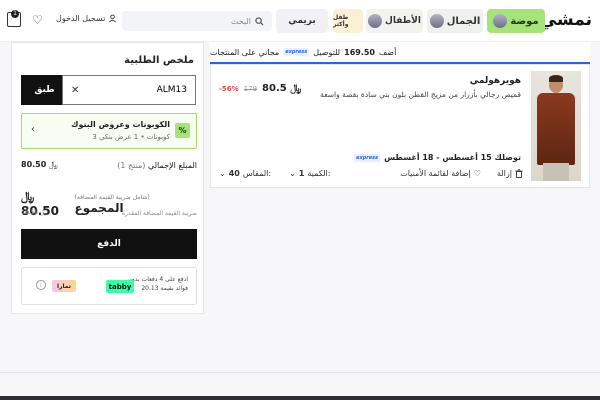 The image size is (600, 400). Describe the element at coordinates (109, 165) in the screenshot. I see `subtotal-row: ﷼ 80.50 (1 منتج) المبلغ الإجمالي` at that location.